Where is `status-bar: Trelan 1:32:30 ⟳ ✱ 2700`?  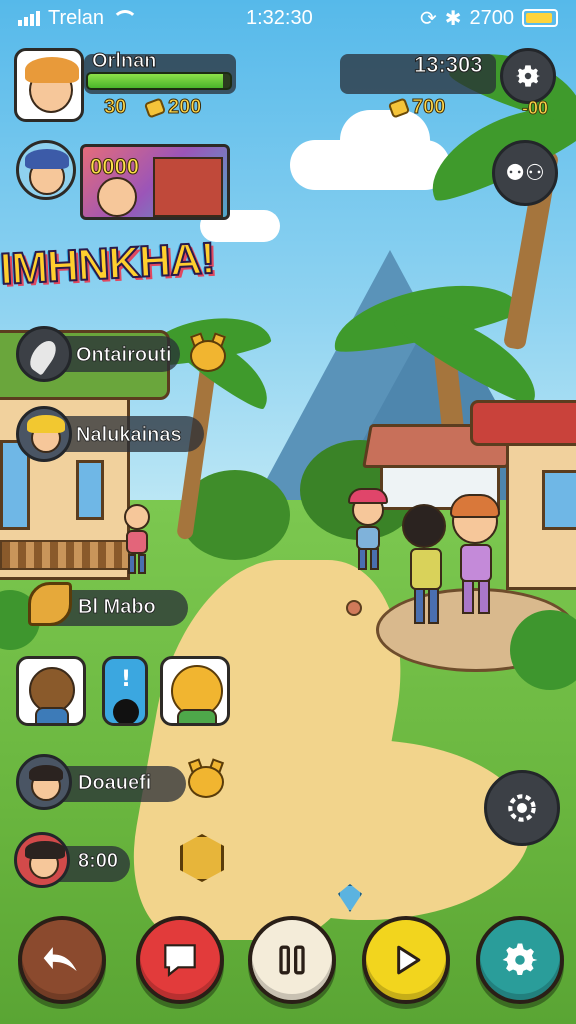
status-bar: Trelan 1:32:30 ⟳ ✱ 2700 is located at coordinates (288, 18).